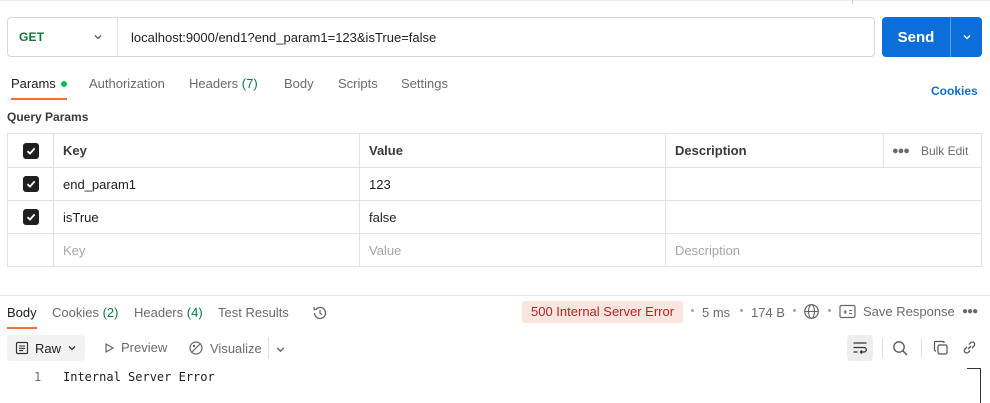  Describe the element at coordinates (249, 83) in the screenshot. I see `tab-count: (7)` at that location.